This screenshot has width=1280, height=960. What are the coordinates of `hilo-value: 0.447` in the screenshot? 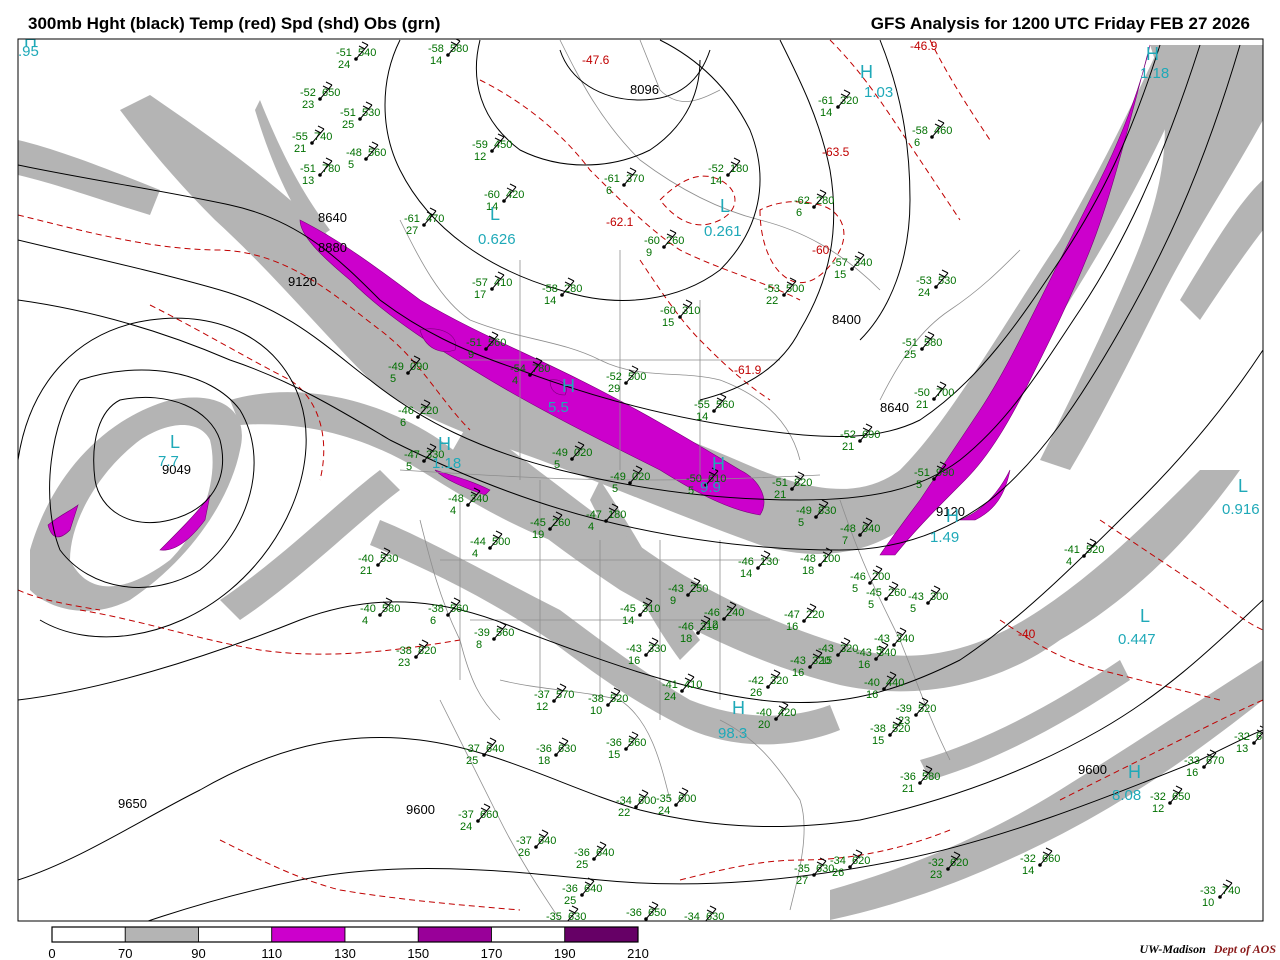 It's located at (1137, 639).